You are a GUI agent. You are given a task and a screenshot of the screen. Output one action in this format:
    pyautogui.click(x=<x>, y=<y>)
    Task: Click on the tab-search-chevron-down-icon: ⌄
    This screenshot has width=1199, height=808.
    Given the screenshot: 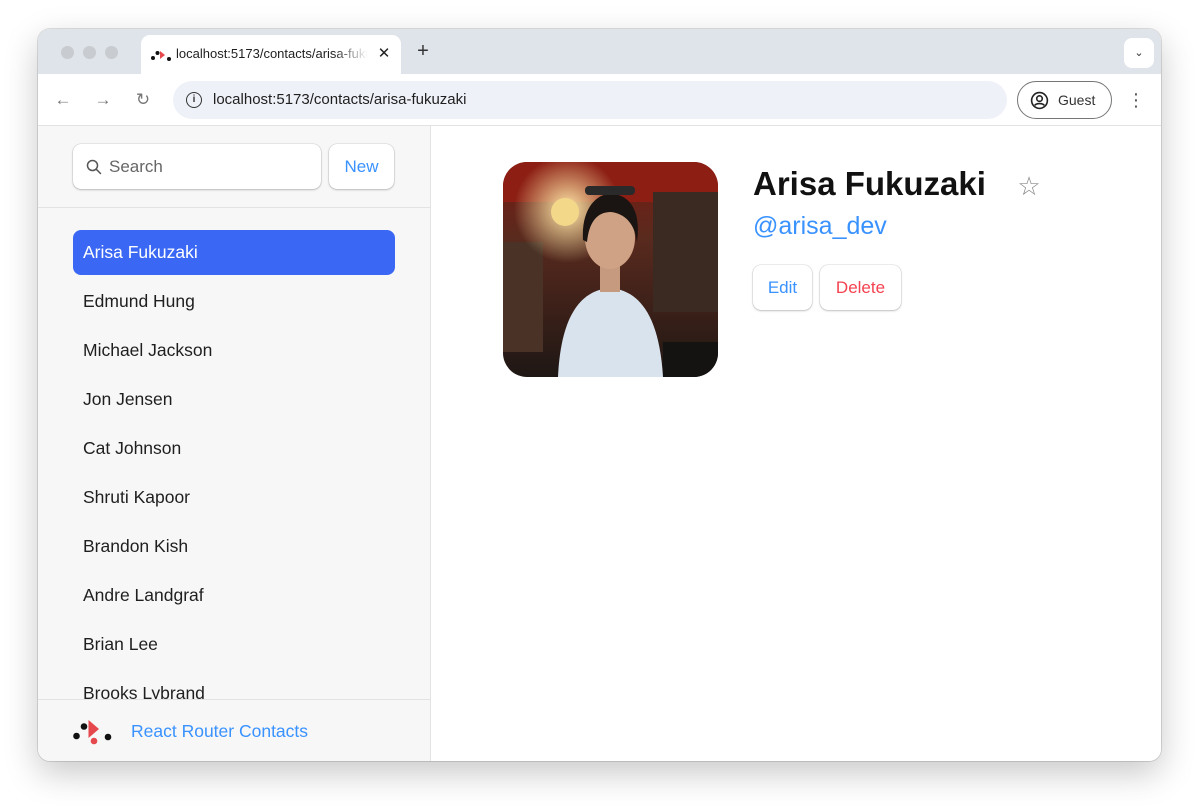 What is the action you would take?
    pyautogui.click(x=1139, y=53)
    